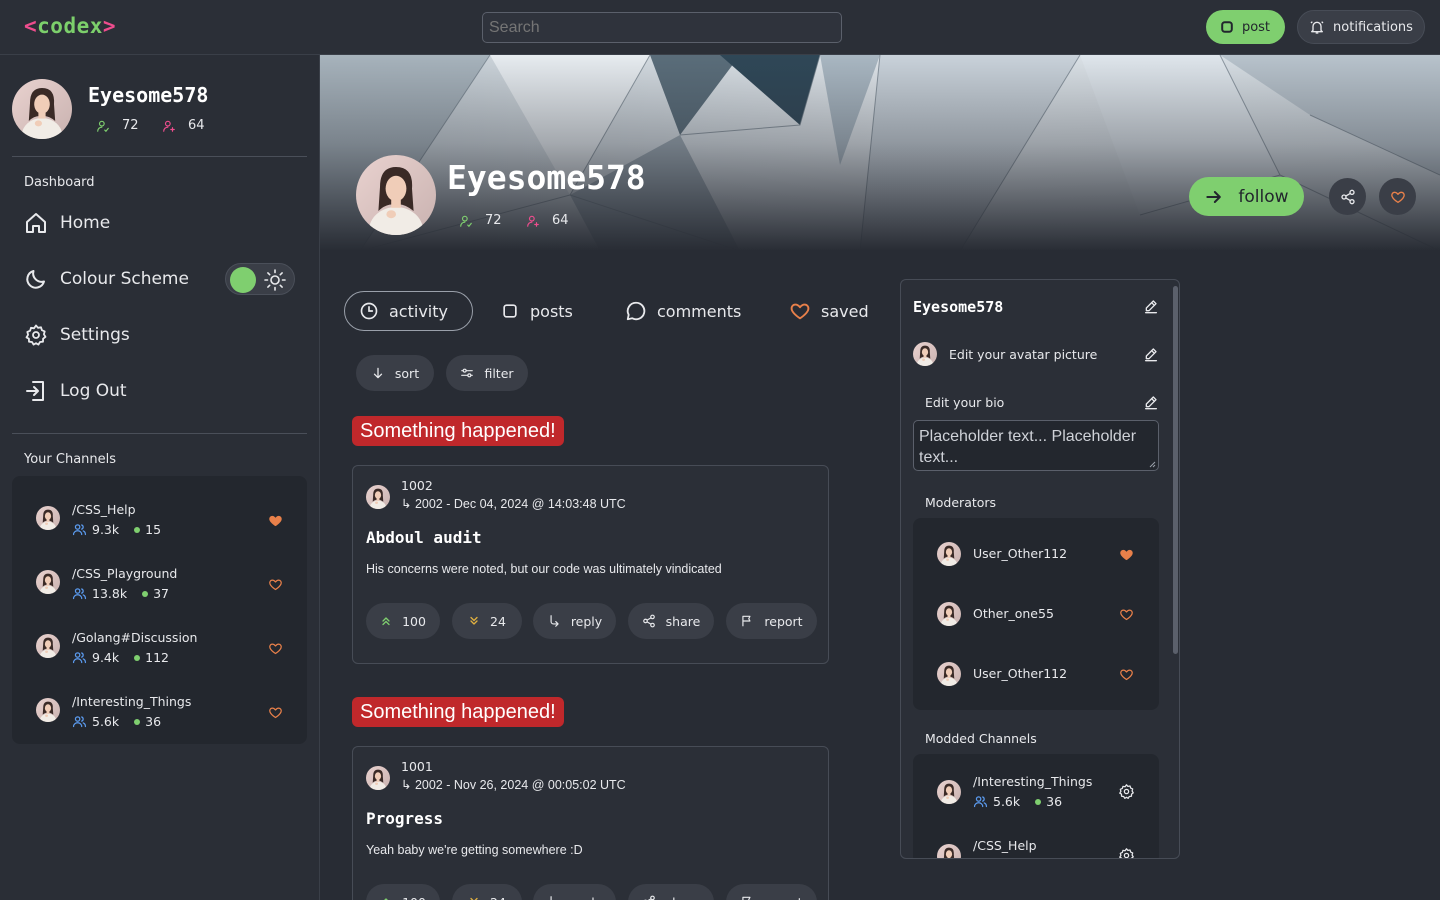 This screenshot has width=1440, height=900. I want to click on channel-item: /Golang#Discussion 9.4k 112, so click(159, 642).